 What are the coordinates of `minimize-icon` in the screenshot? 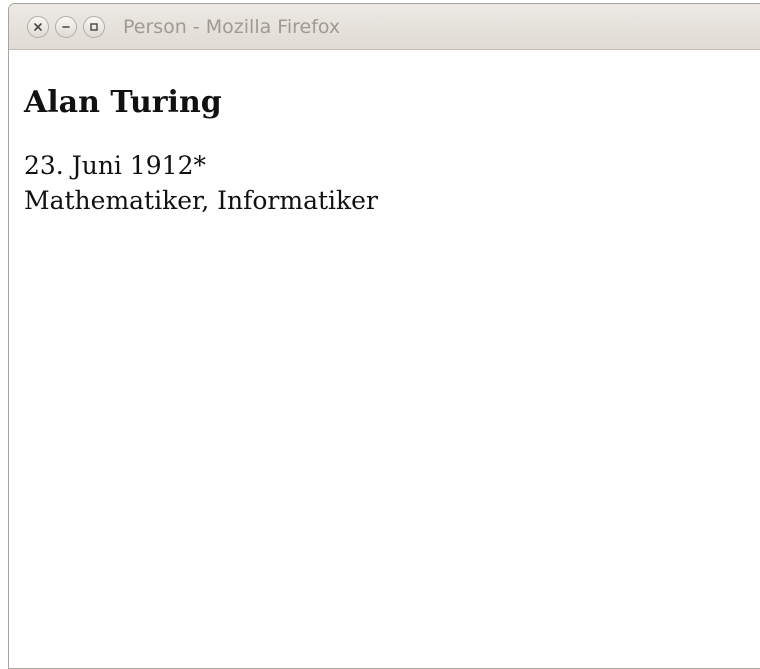 It's located at (66, 26).